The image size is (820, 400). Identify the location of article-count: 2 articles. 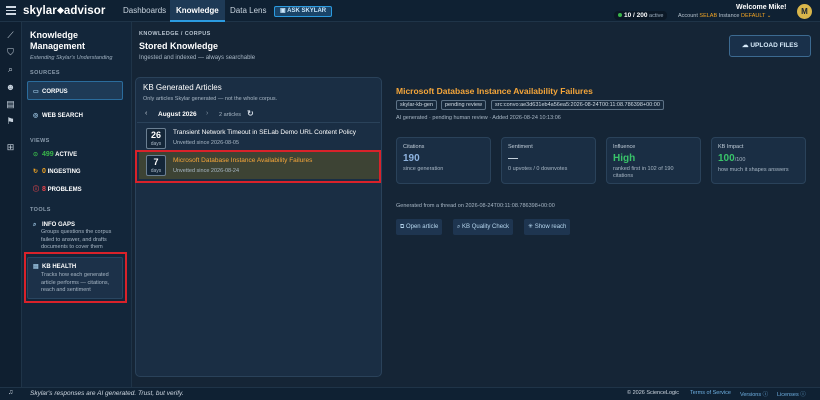
(230, 115).